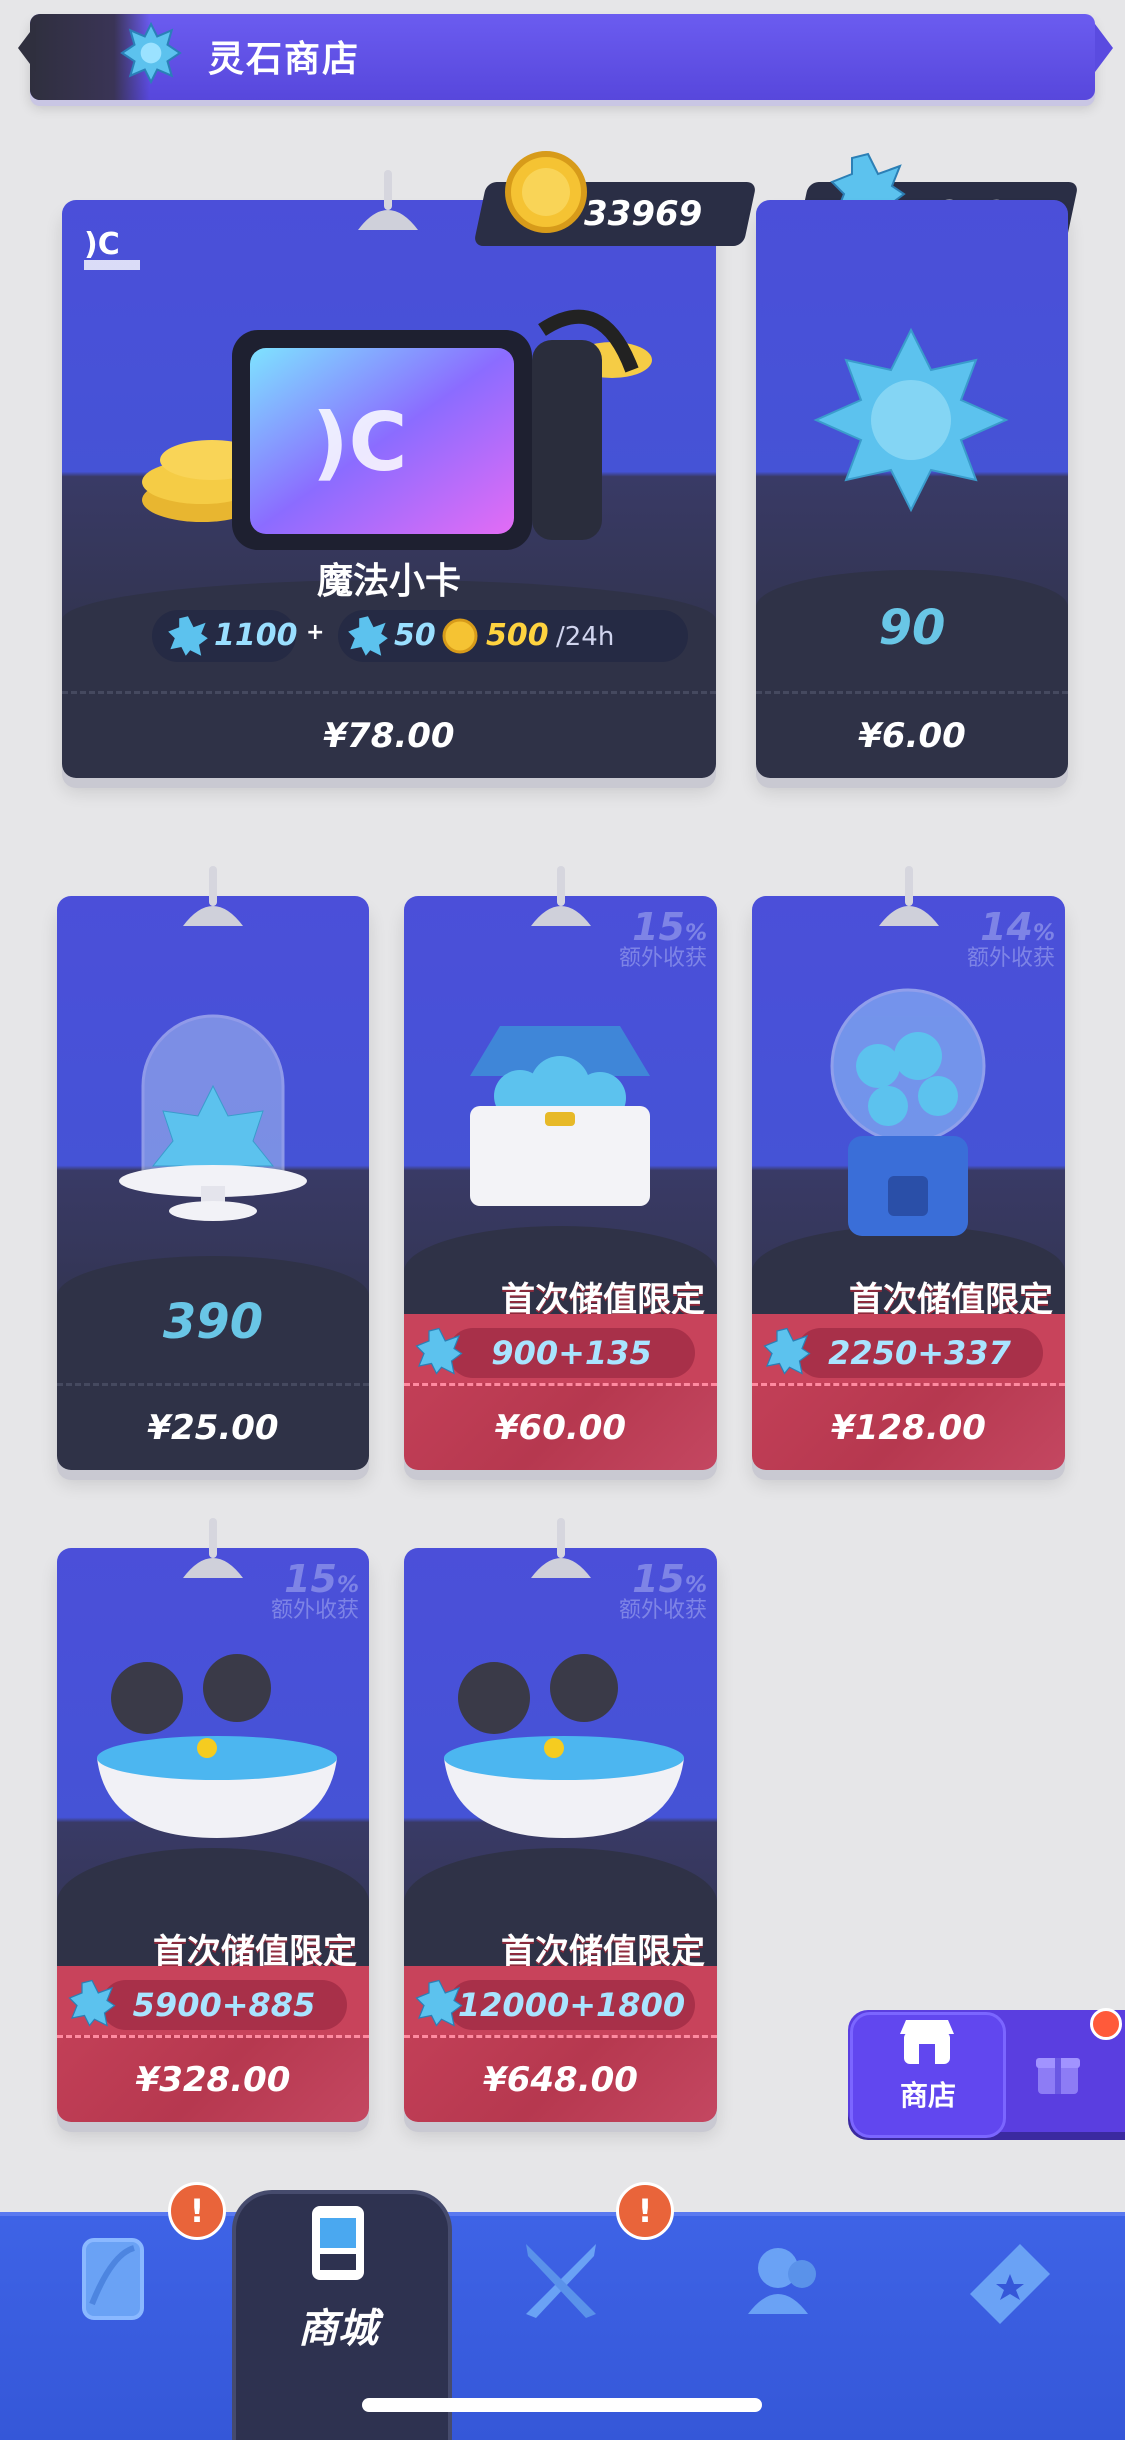  Describe the element at coordinates (560, 2078) in the screenshot. I see `price-label: ¥648.00` at that location.